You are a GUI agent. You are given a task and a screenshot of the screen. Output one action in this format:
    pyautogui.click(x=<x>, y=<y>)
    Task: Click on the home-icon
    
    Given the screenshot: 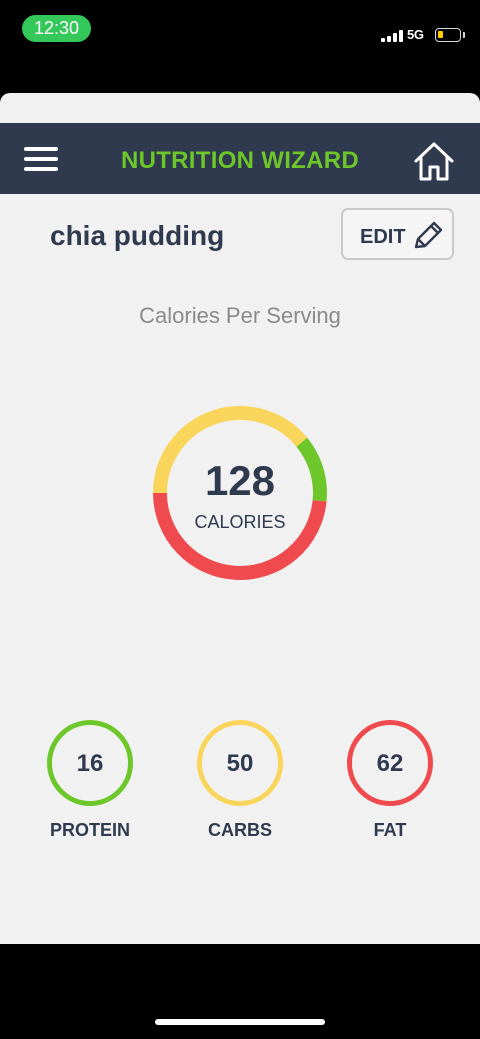 What is the action you would take?
    pyautogui.click(x=434, y=161)
    